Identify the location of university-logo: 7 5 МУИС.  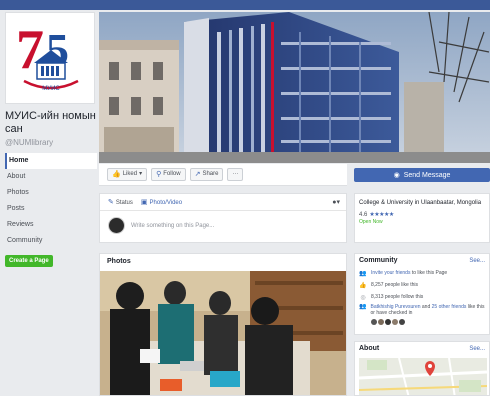
(47, 55).